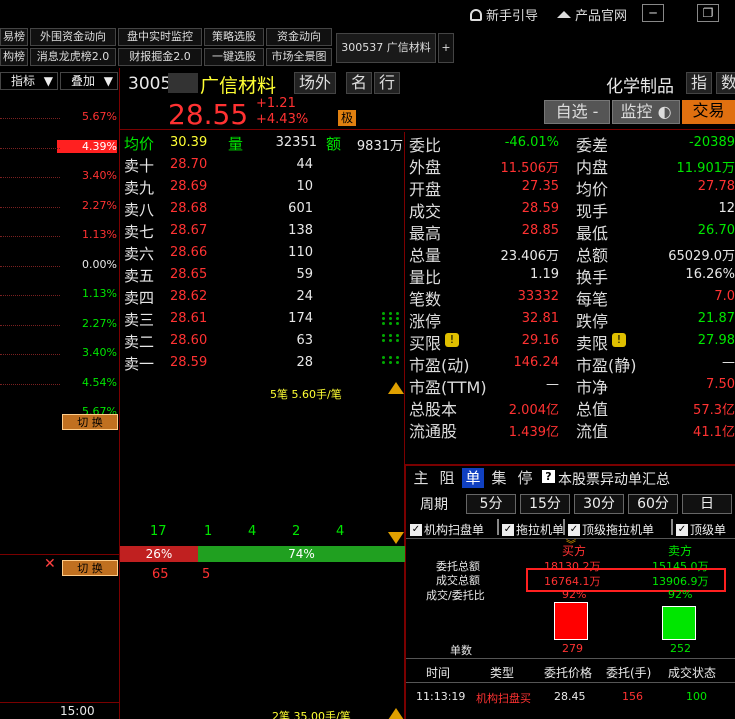  Describe the element at coordinates (679, 623) in the screenshot. I see `sell-count-bar` at that location.